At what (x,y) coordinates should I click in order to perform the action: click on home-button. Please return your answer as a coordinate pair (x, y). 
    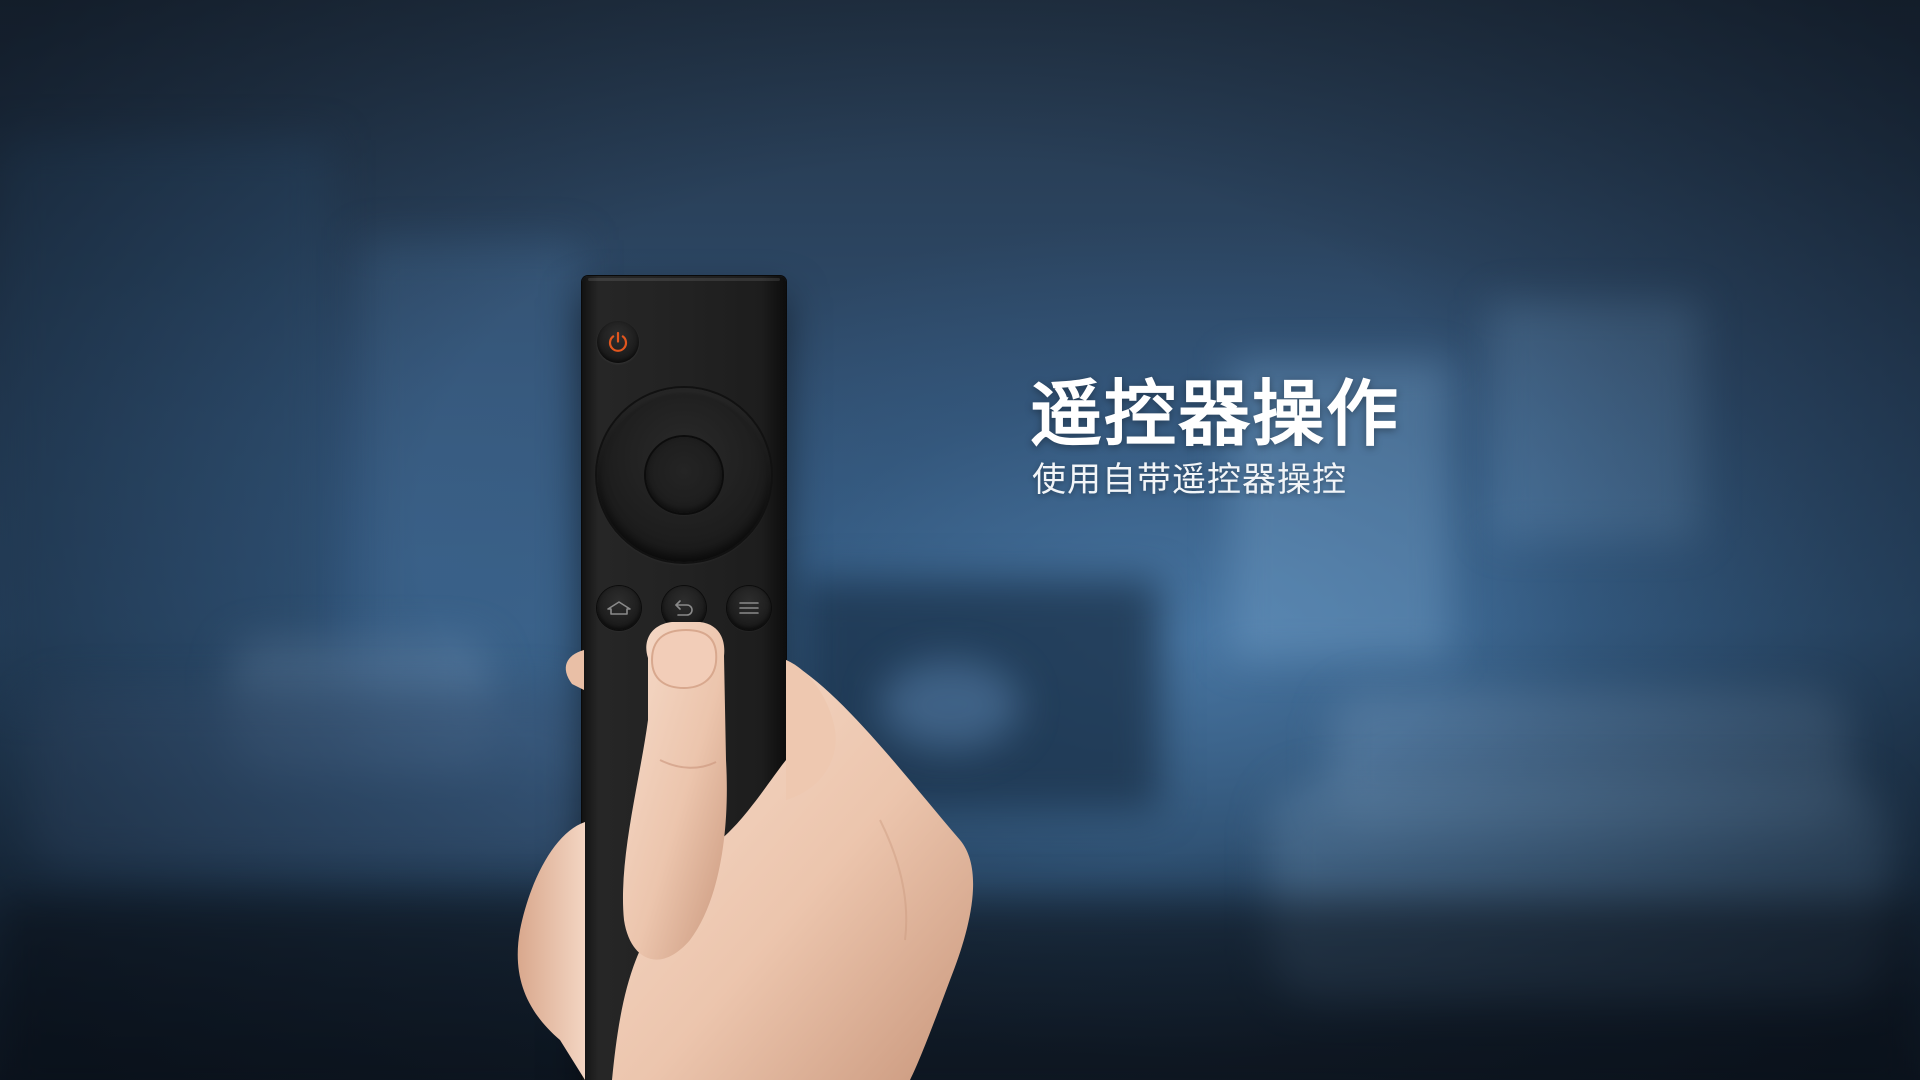
    Looking at the image, I should click on (619, 608).